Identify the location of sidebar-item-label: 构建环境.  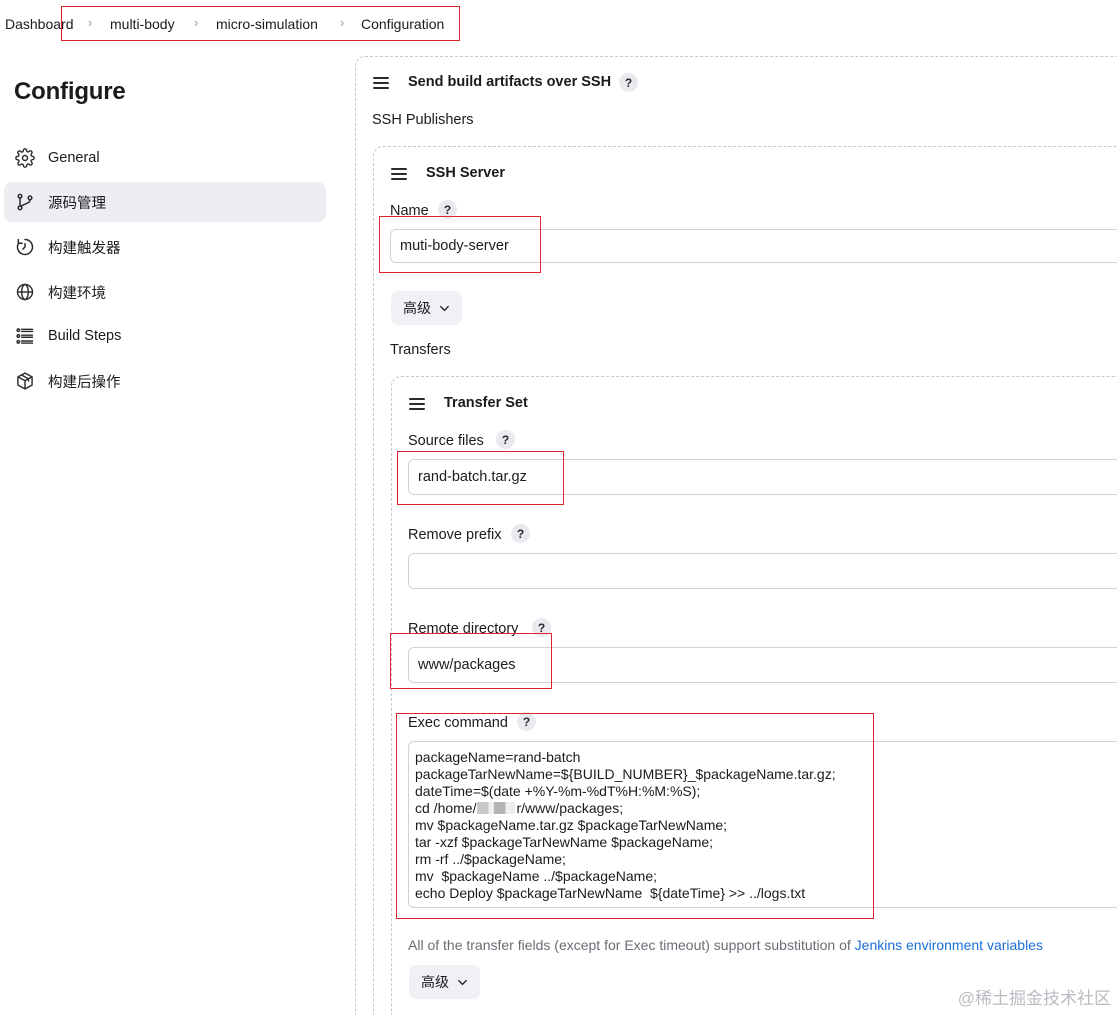
(77, 293).